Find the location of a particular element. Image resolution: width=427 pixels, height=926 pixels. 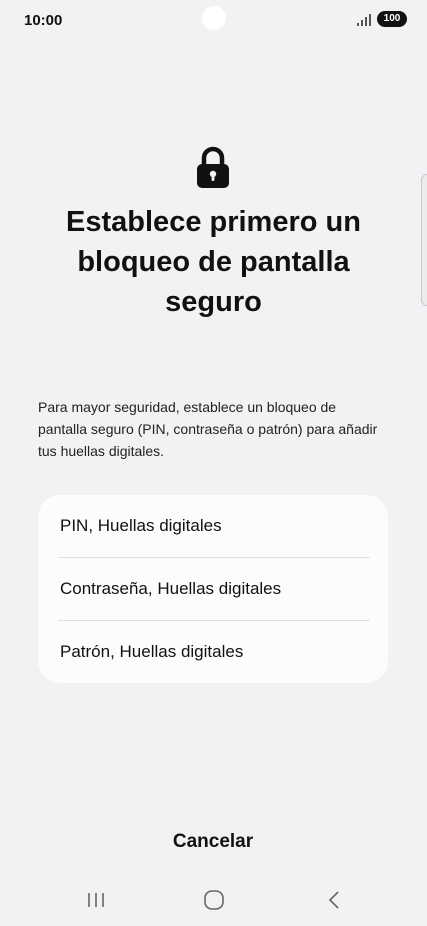

option-pin: PIN, Huellas digitales is located at coordinates (213, 526).